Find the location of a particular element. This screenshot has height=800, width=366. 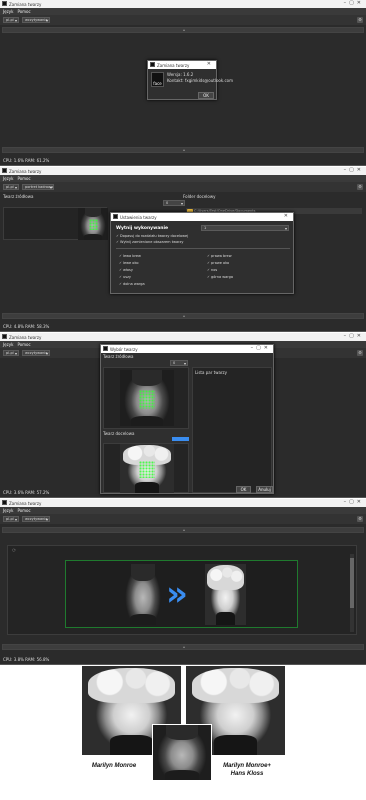

swap-preview-frame: » is located at coordinates (181, 594).